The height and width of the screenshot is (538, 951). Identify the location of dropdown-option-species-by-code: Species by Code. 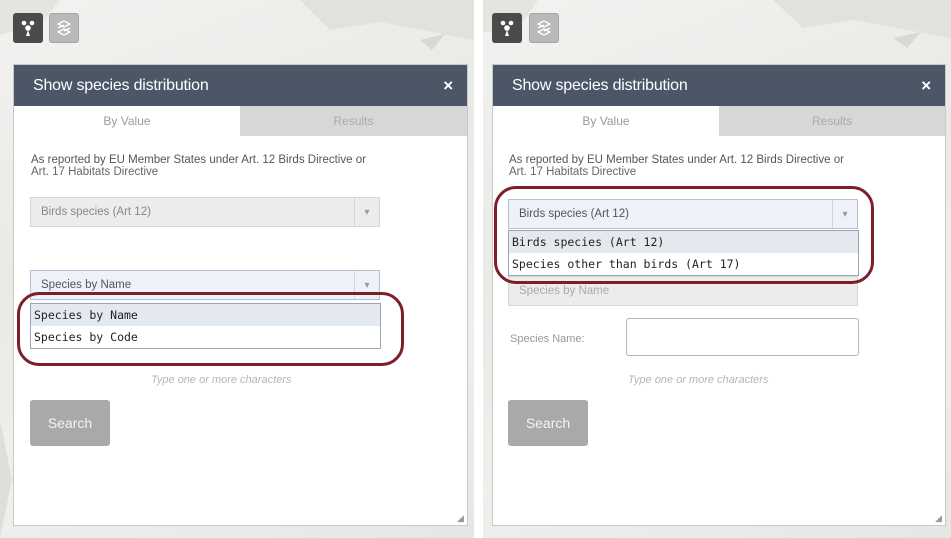
(205, 337).